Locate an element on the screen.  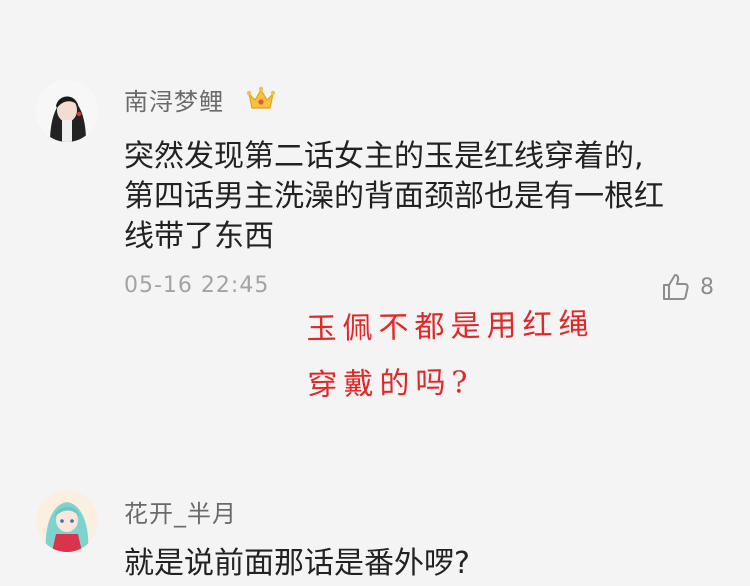
like-button: 8 is located at coordinates (687, 287).